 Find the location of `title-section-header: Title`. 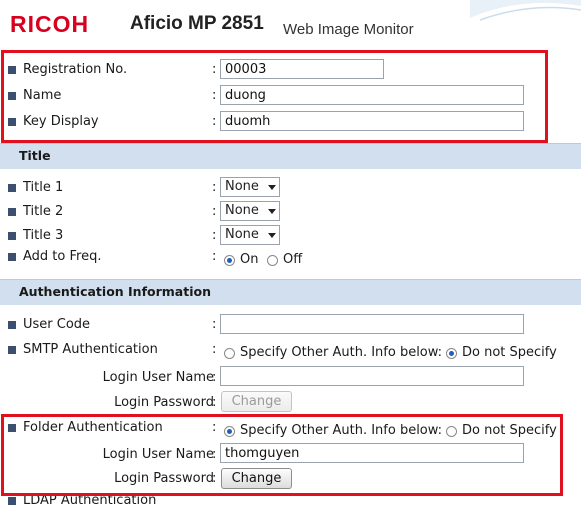

title-section-header: Title is located at coordinates (290, 156).